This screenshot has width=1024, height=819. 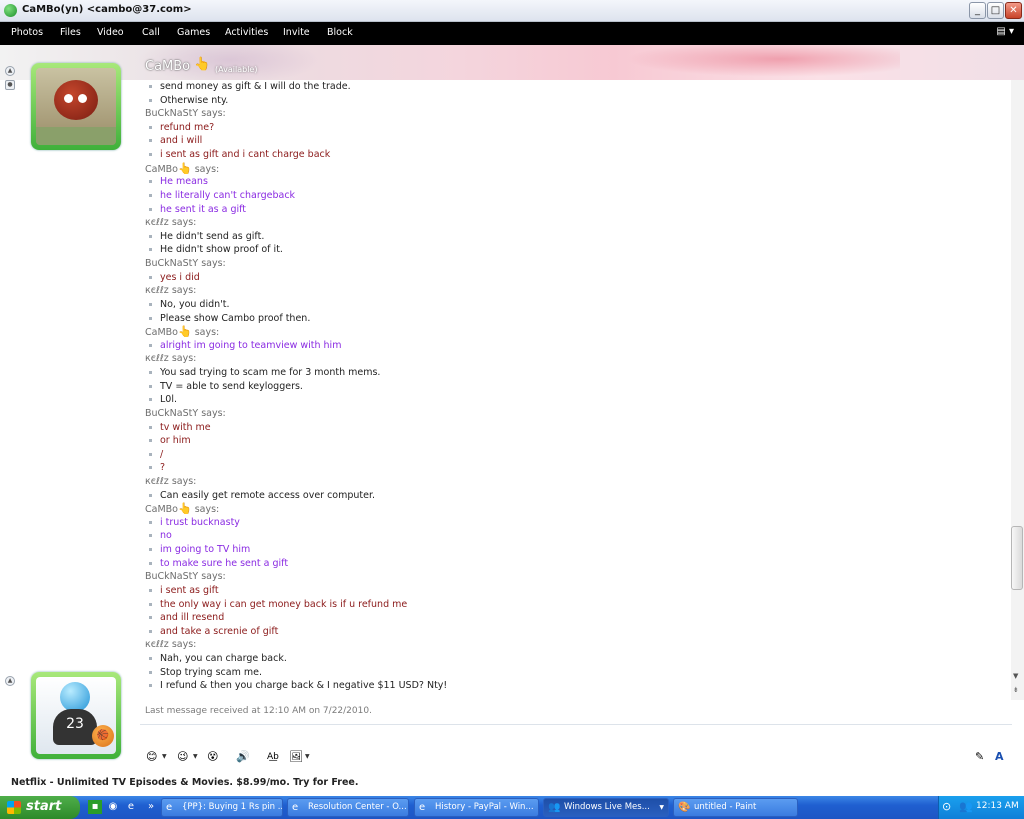 I want to click on windows-logo-icon, so click(x=14, y=807).